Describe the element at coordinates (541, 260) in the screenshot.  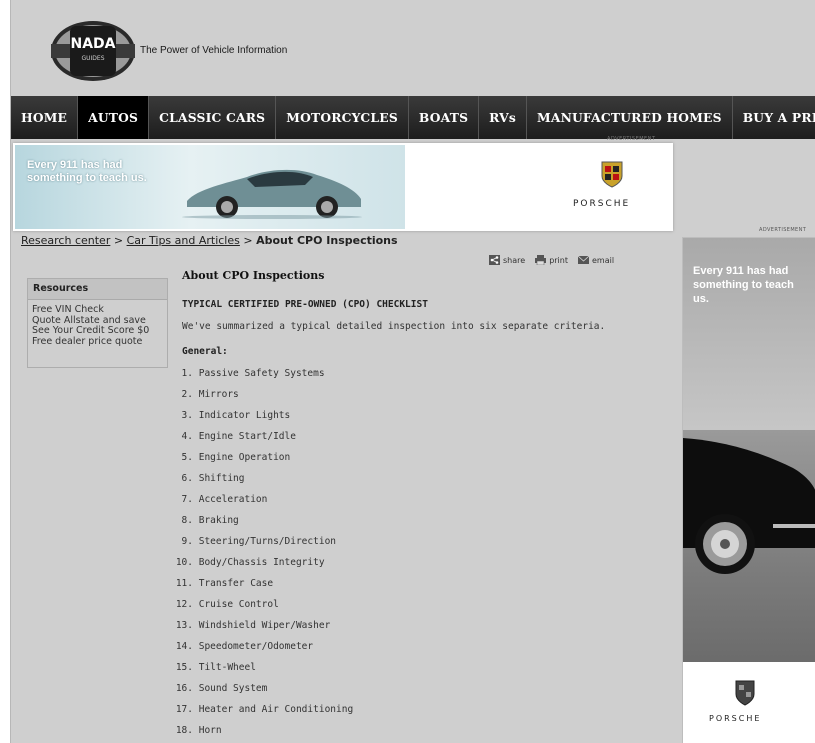
I see `print-icon` at that location.